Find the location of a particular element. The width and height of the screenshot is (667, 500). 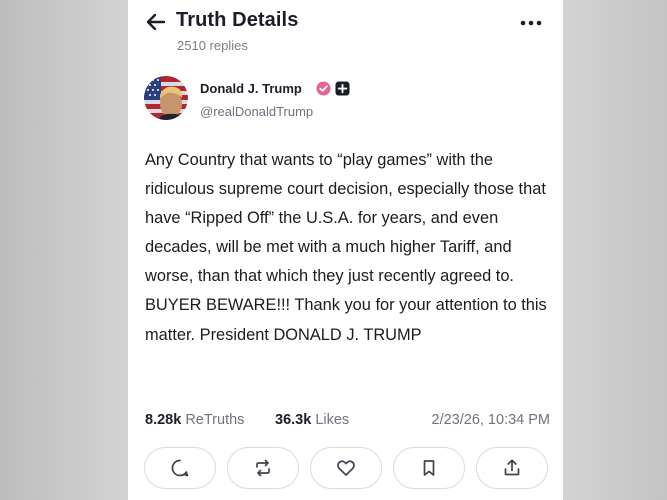

arrow-left-icon is located at coordinates (156, 22).